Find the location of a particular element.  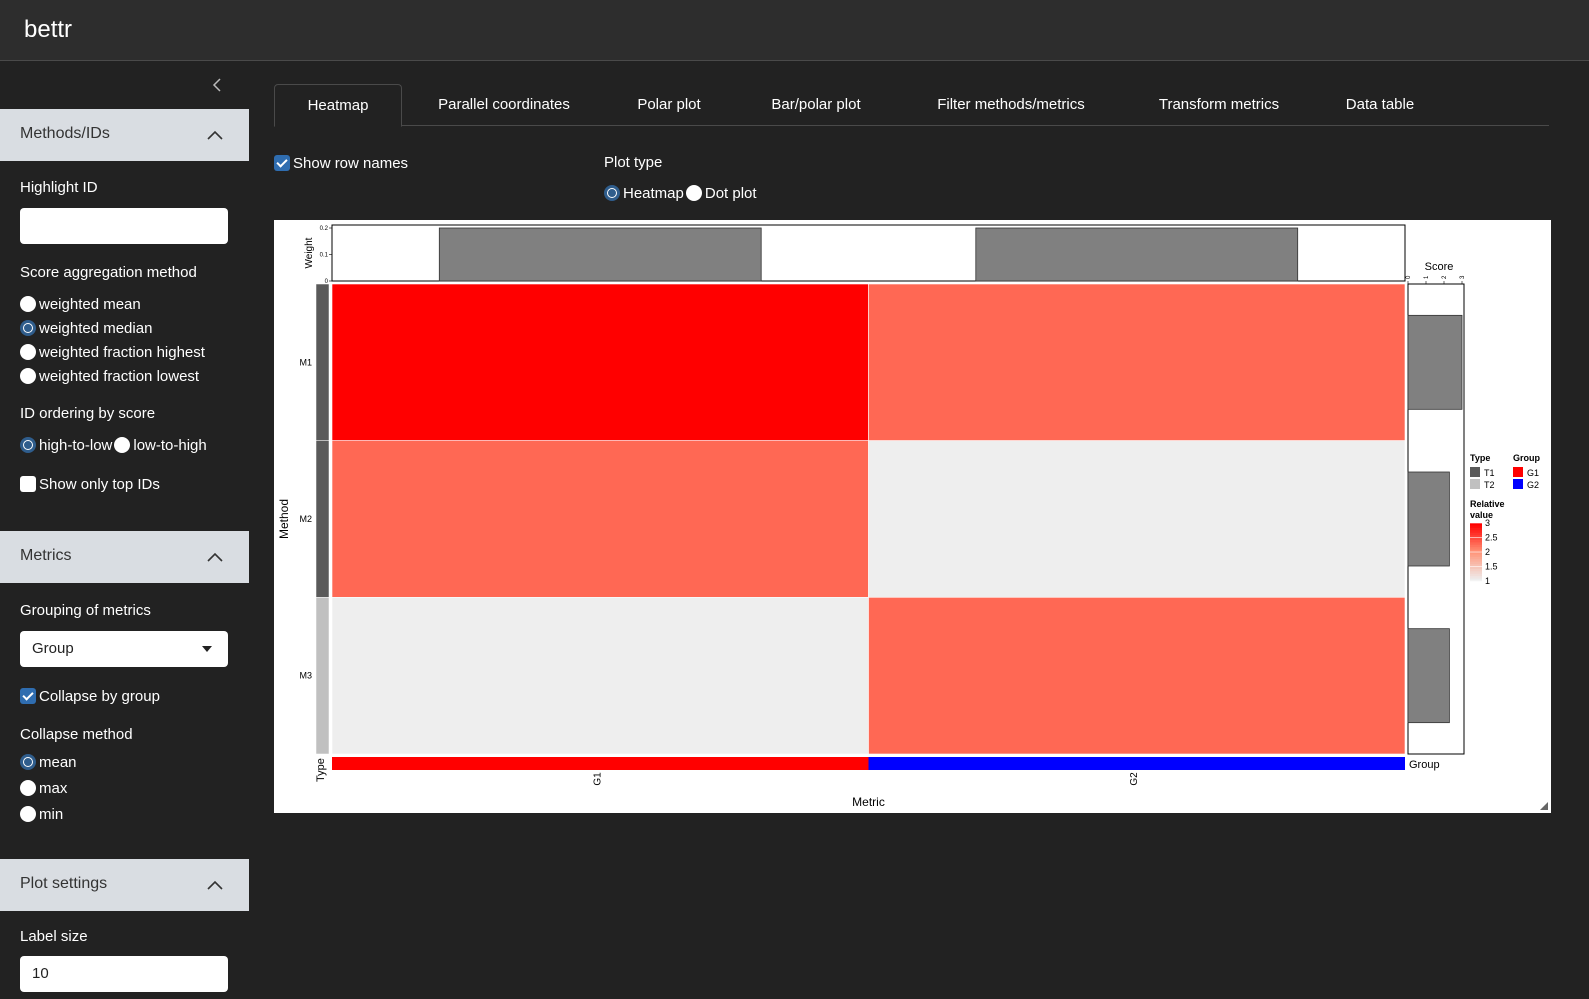

tab-filter-methods-metrics: Filter methods/metrics is located at coordinates (1011, 105).